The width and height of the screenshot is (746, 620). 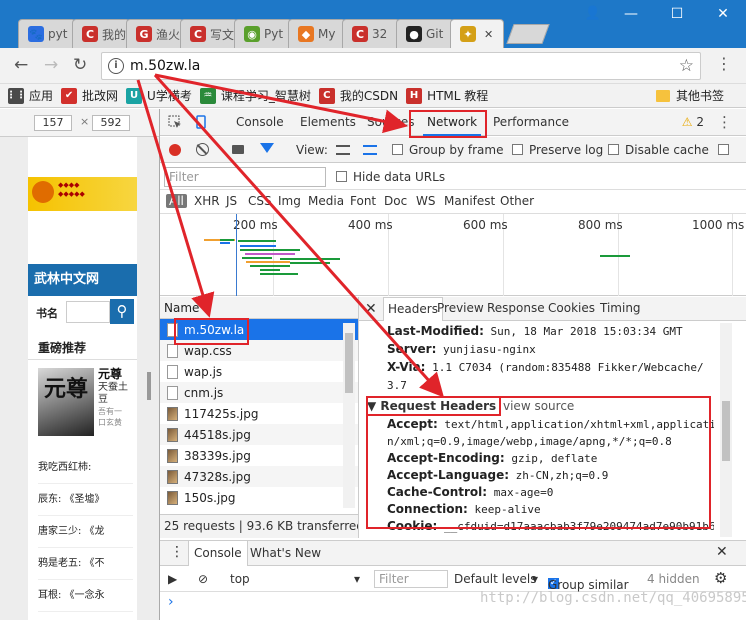 I want to click on headers-scrollbar, so click(x=726, y=430).